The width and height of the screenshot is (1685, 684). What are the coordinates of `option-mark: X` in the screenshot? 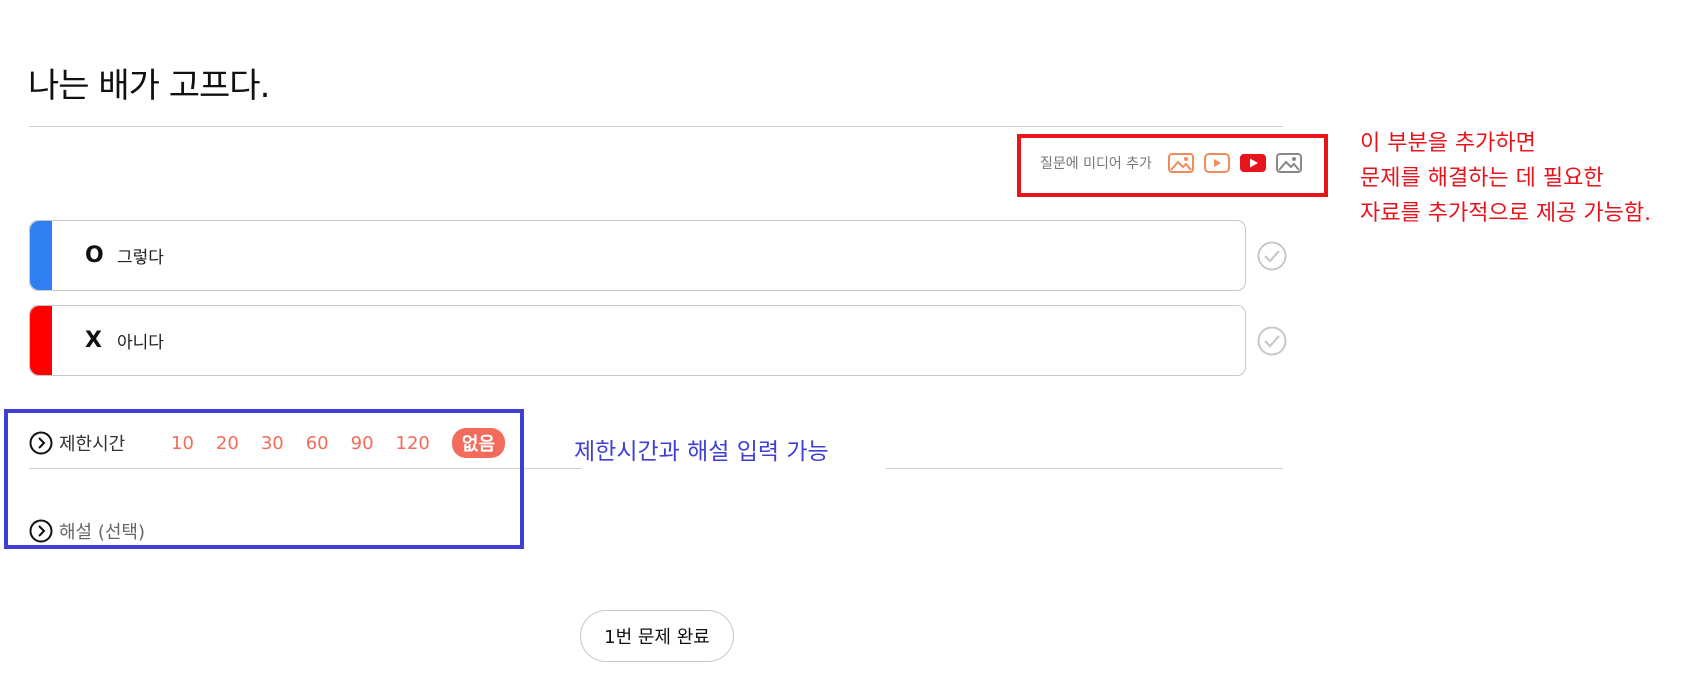 It's located at (93, 340).